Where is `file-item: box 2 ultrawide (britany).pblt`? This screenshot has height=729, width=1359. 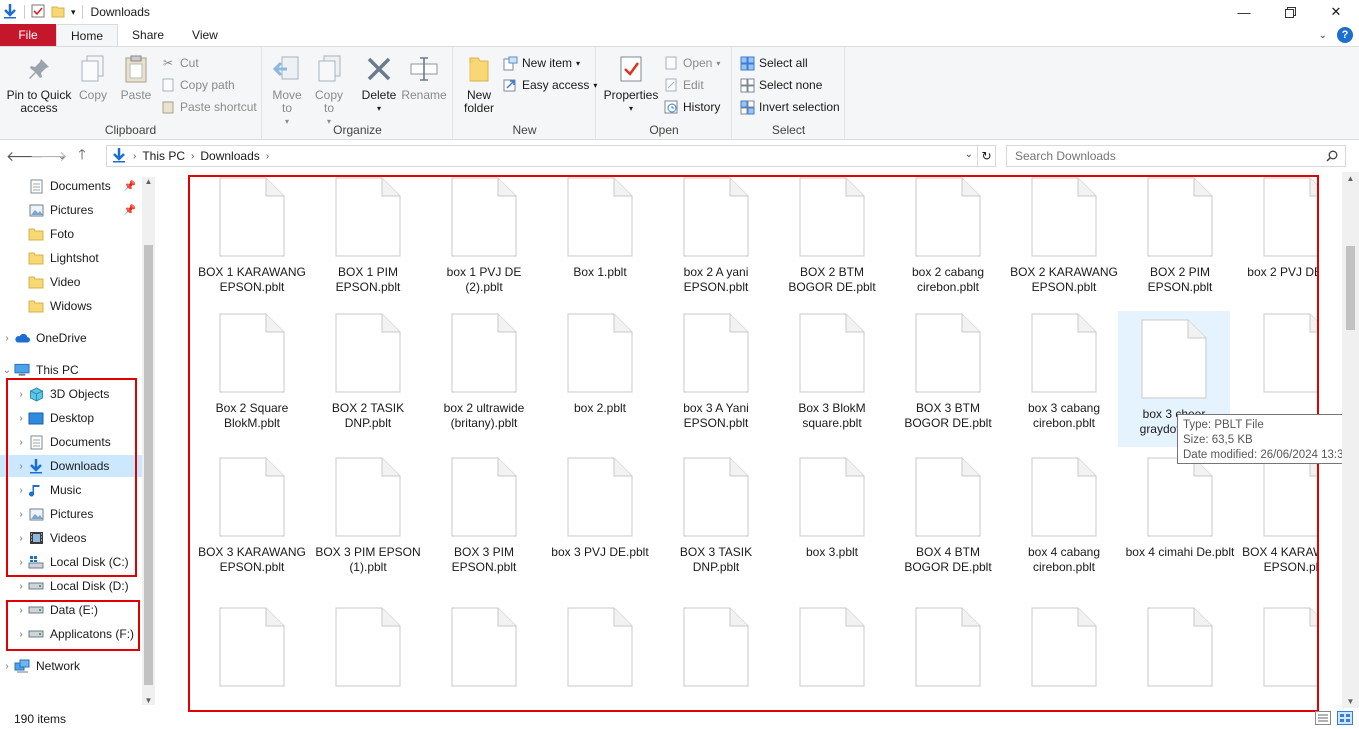
file-item: box 2 ultrawide (britany).pblt is located at coordinates (484, 371).